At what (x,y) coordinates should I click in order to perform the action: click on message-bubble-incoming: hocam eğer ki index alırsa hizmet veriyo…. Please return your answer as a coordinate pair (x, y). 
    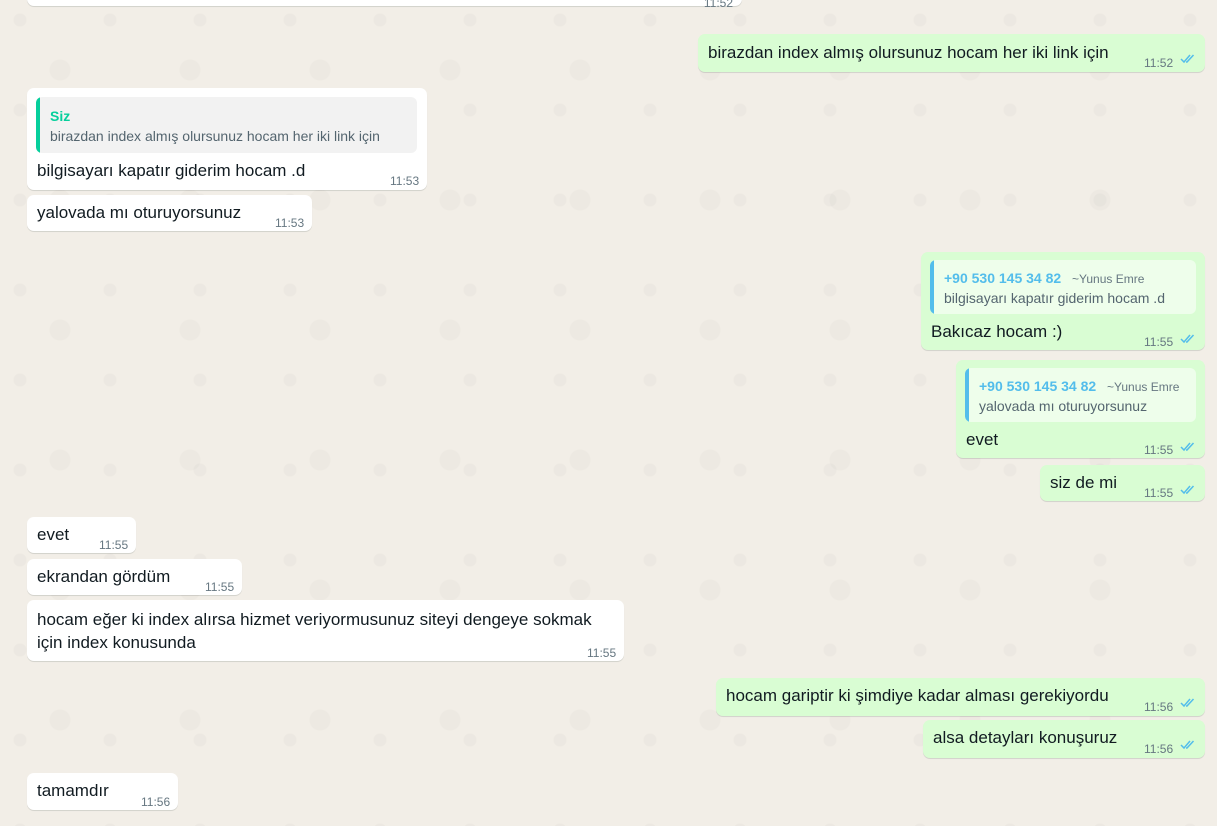
    Looking at the image, I should click on (325, 630).